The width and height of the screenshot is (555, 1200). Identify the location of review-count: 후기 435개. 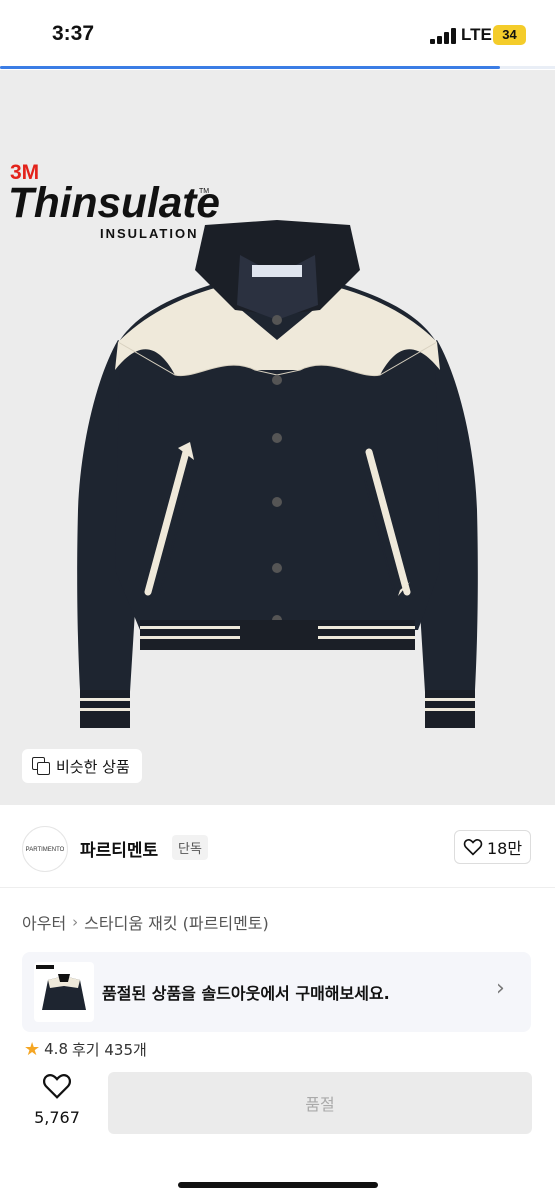
(109, 1049).